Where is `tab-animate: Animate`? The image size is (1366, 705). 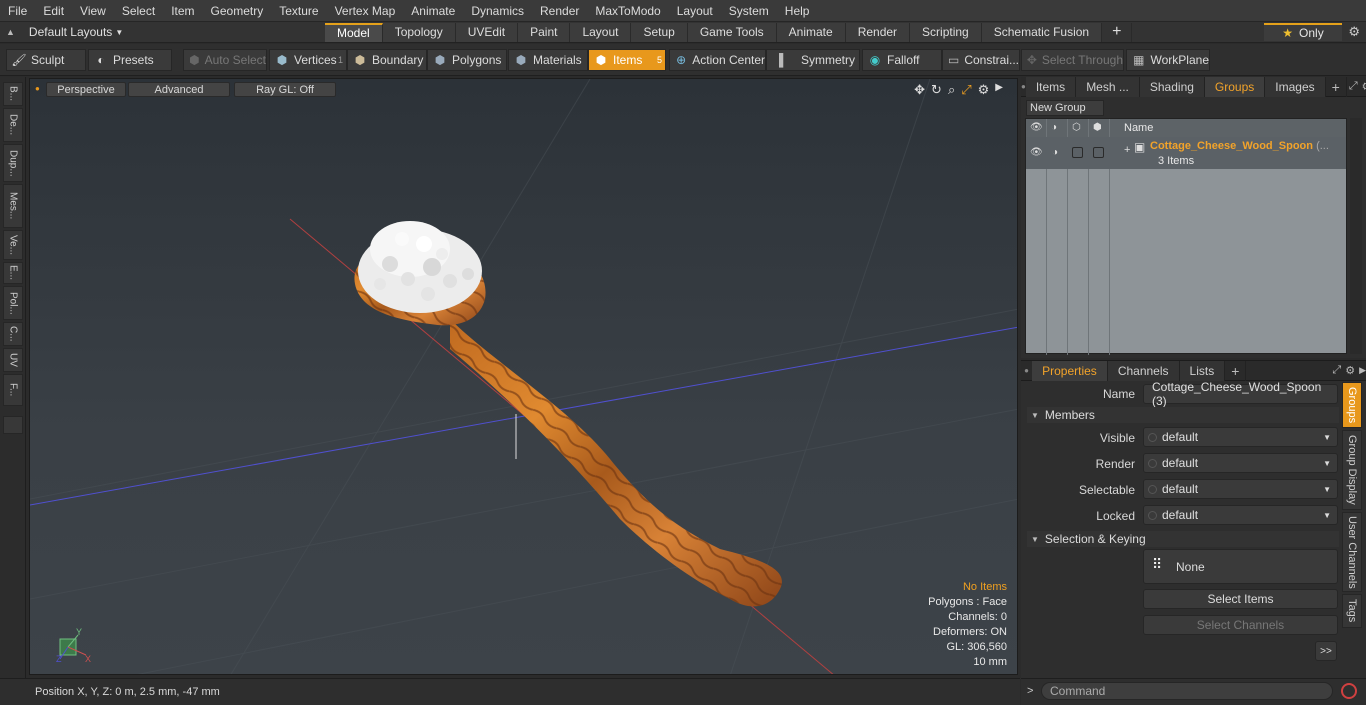
tab-animate: Animate is located at coordinates (811, 32).